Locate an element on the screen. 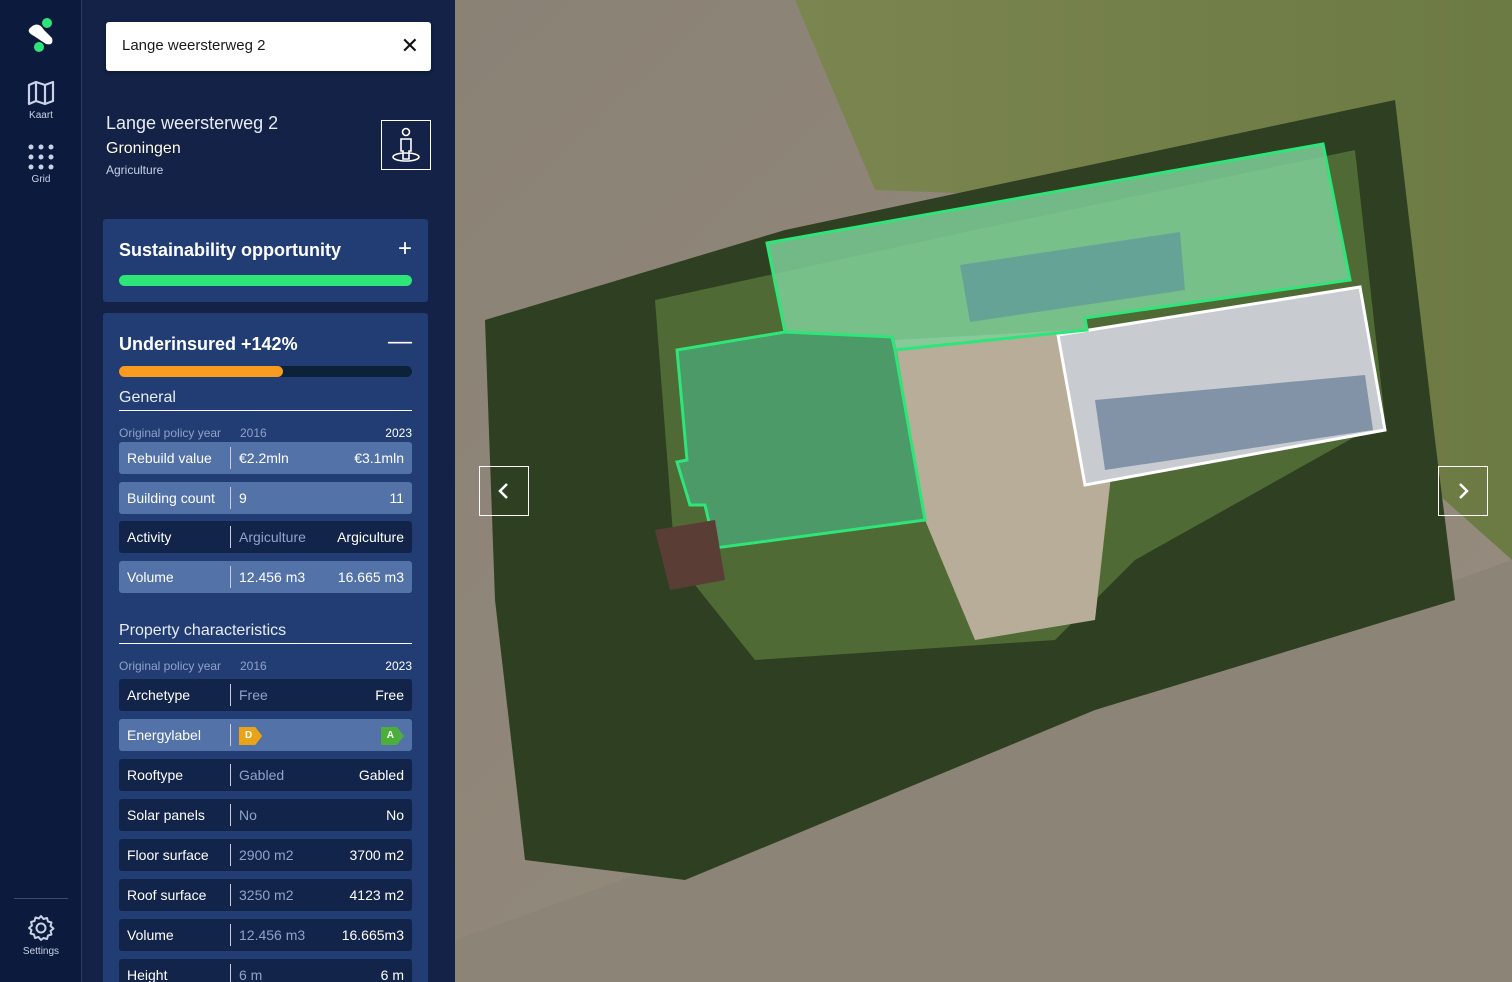 The height and width of the screenshot is (982, 1512). logo-icon is located at coordinates (40, 35).